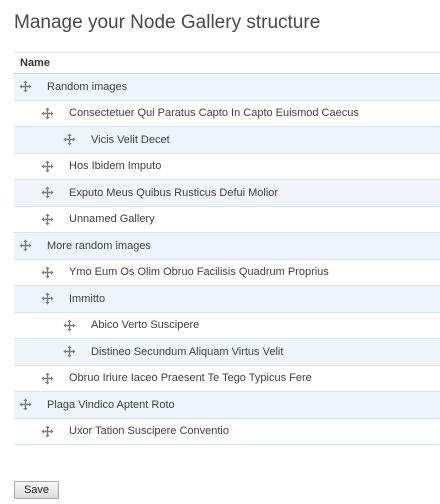 Image resolution: width=440 pixels, height=504 pixels. I want to click on gallery-name: More random images, so click(99, 245).